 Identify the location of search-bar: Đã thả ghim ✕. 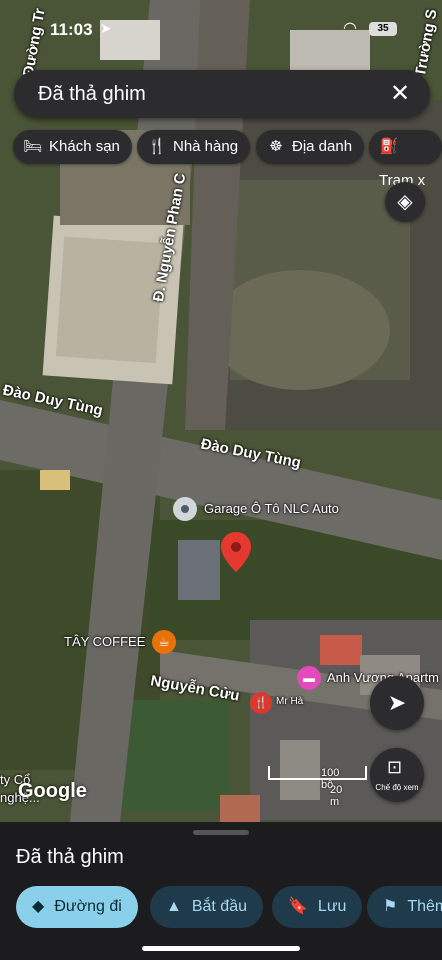
(222, 94).